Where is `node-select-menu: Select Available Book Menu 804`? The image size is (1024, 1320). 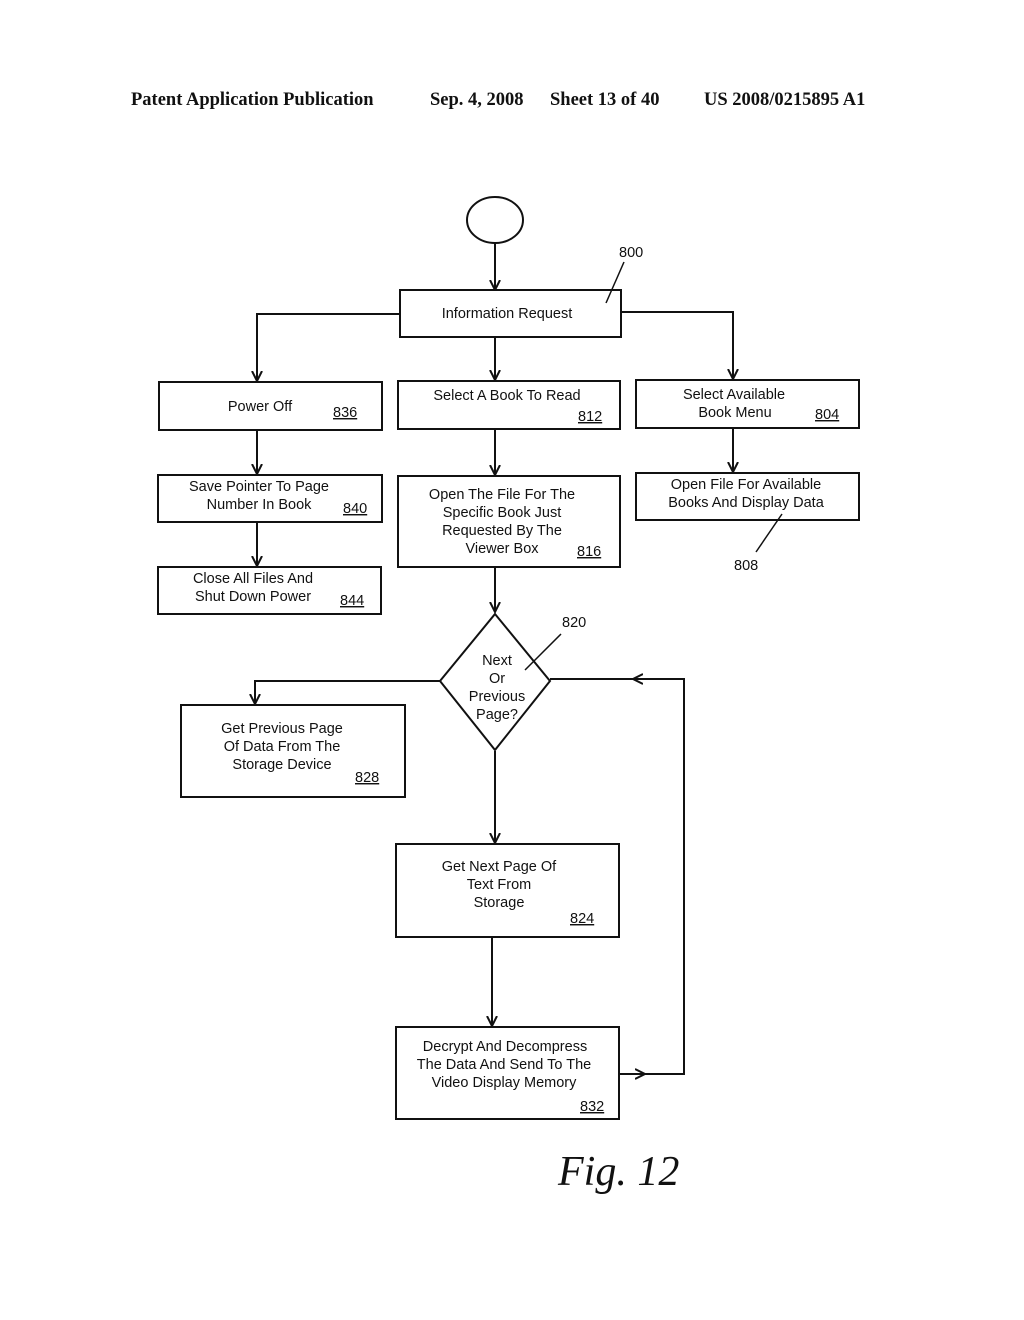 node-select-menu: Select Available Book Menu 804 is located at coordinates (747, 404).